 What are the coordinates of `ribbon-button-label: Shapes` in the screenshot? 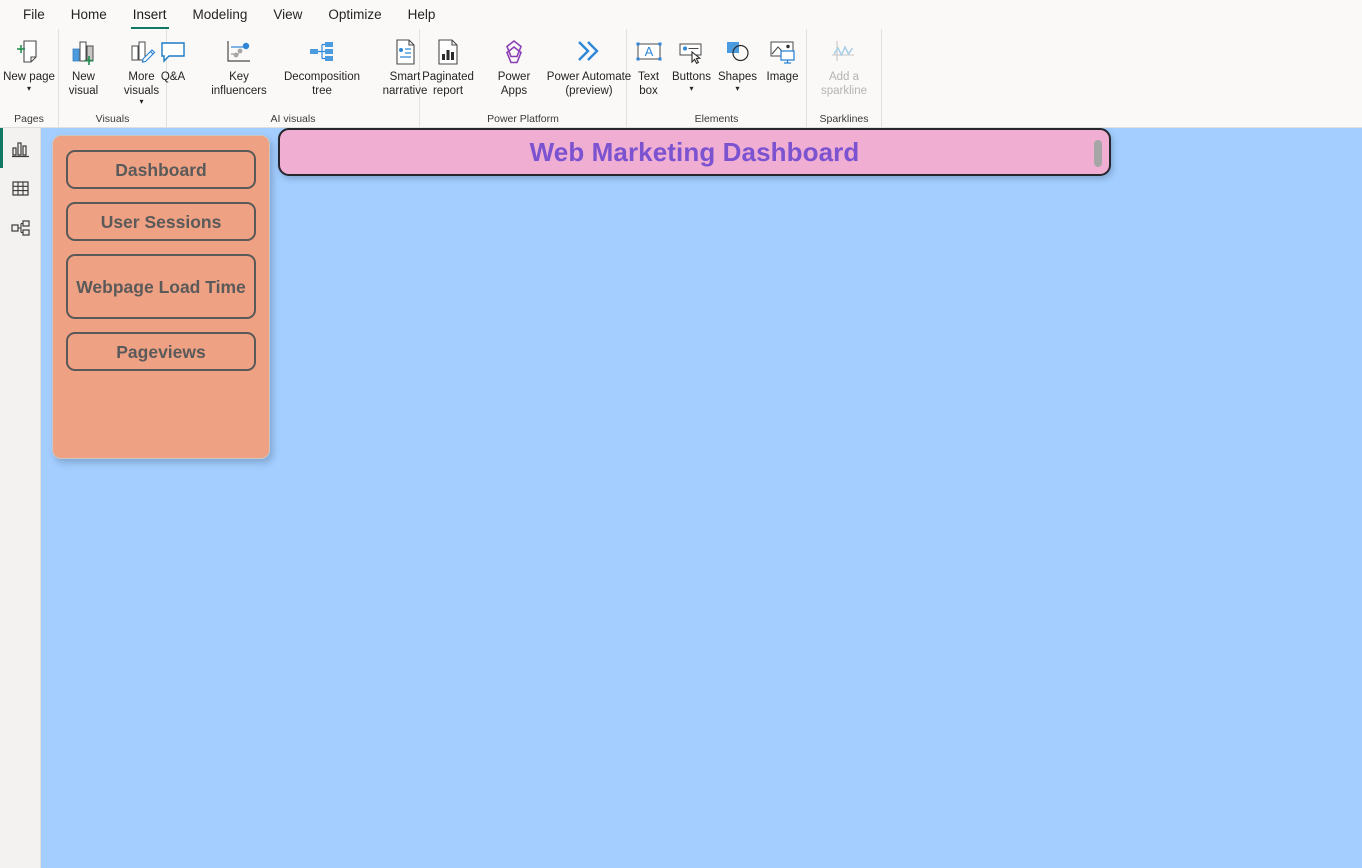 It's located at (737, 77).